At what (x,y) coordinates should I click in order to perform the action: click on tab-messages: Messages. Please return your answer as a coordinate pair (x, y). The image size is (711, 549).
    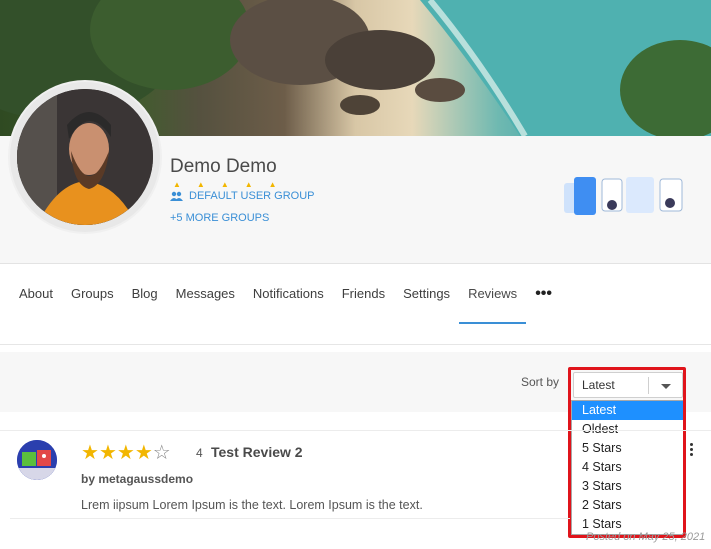
    Looking at the image, I should click on (205, 294).